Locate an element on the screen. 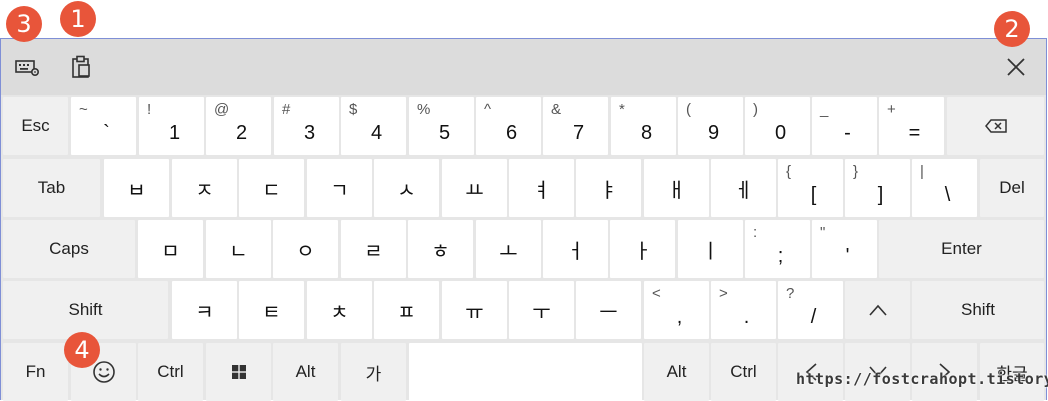 This screenshot has width=1048, height=401. key-ㅑ: ㅑ is located at coordinates (608, 188).